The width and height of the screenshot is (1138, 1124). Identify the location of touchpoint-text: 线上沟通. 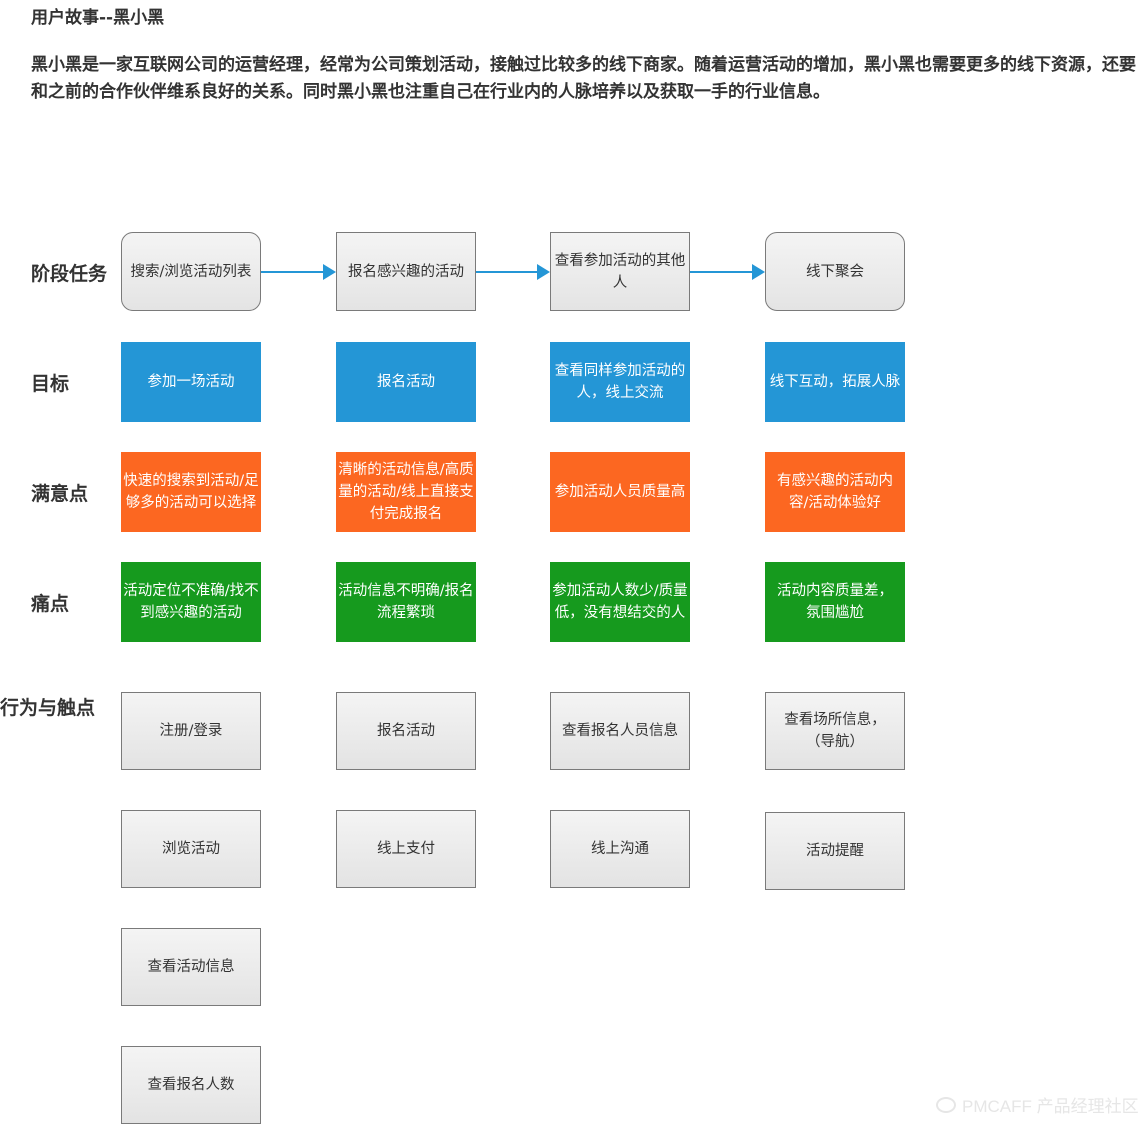
(620, 849).